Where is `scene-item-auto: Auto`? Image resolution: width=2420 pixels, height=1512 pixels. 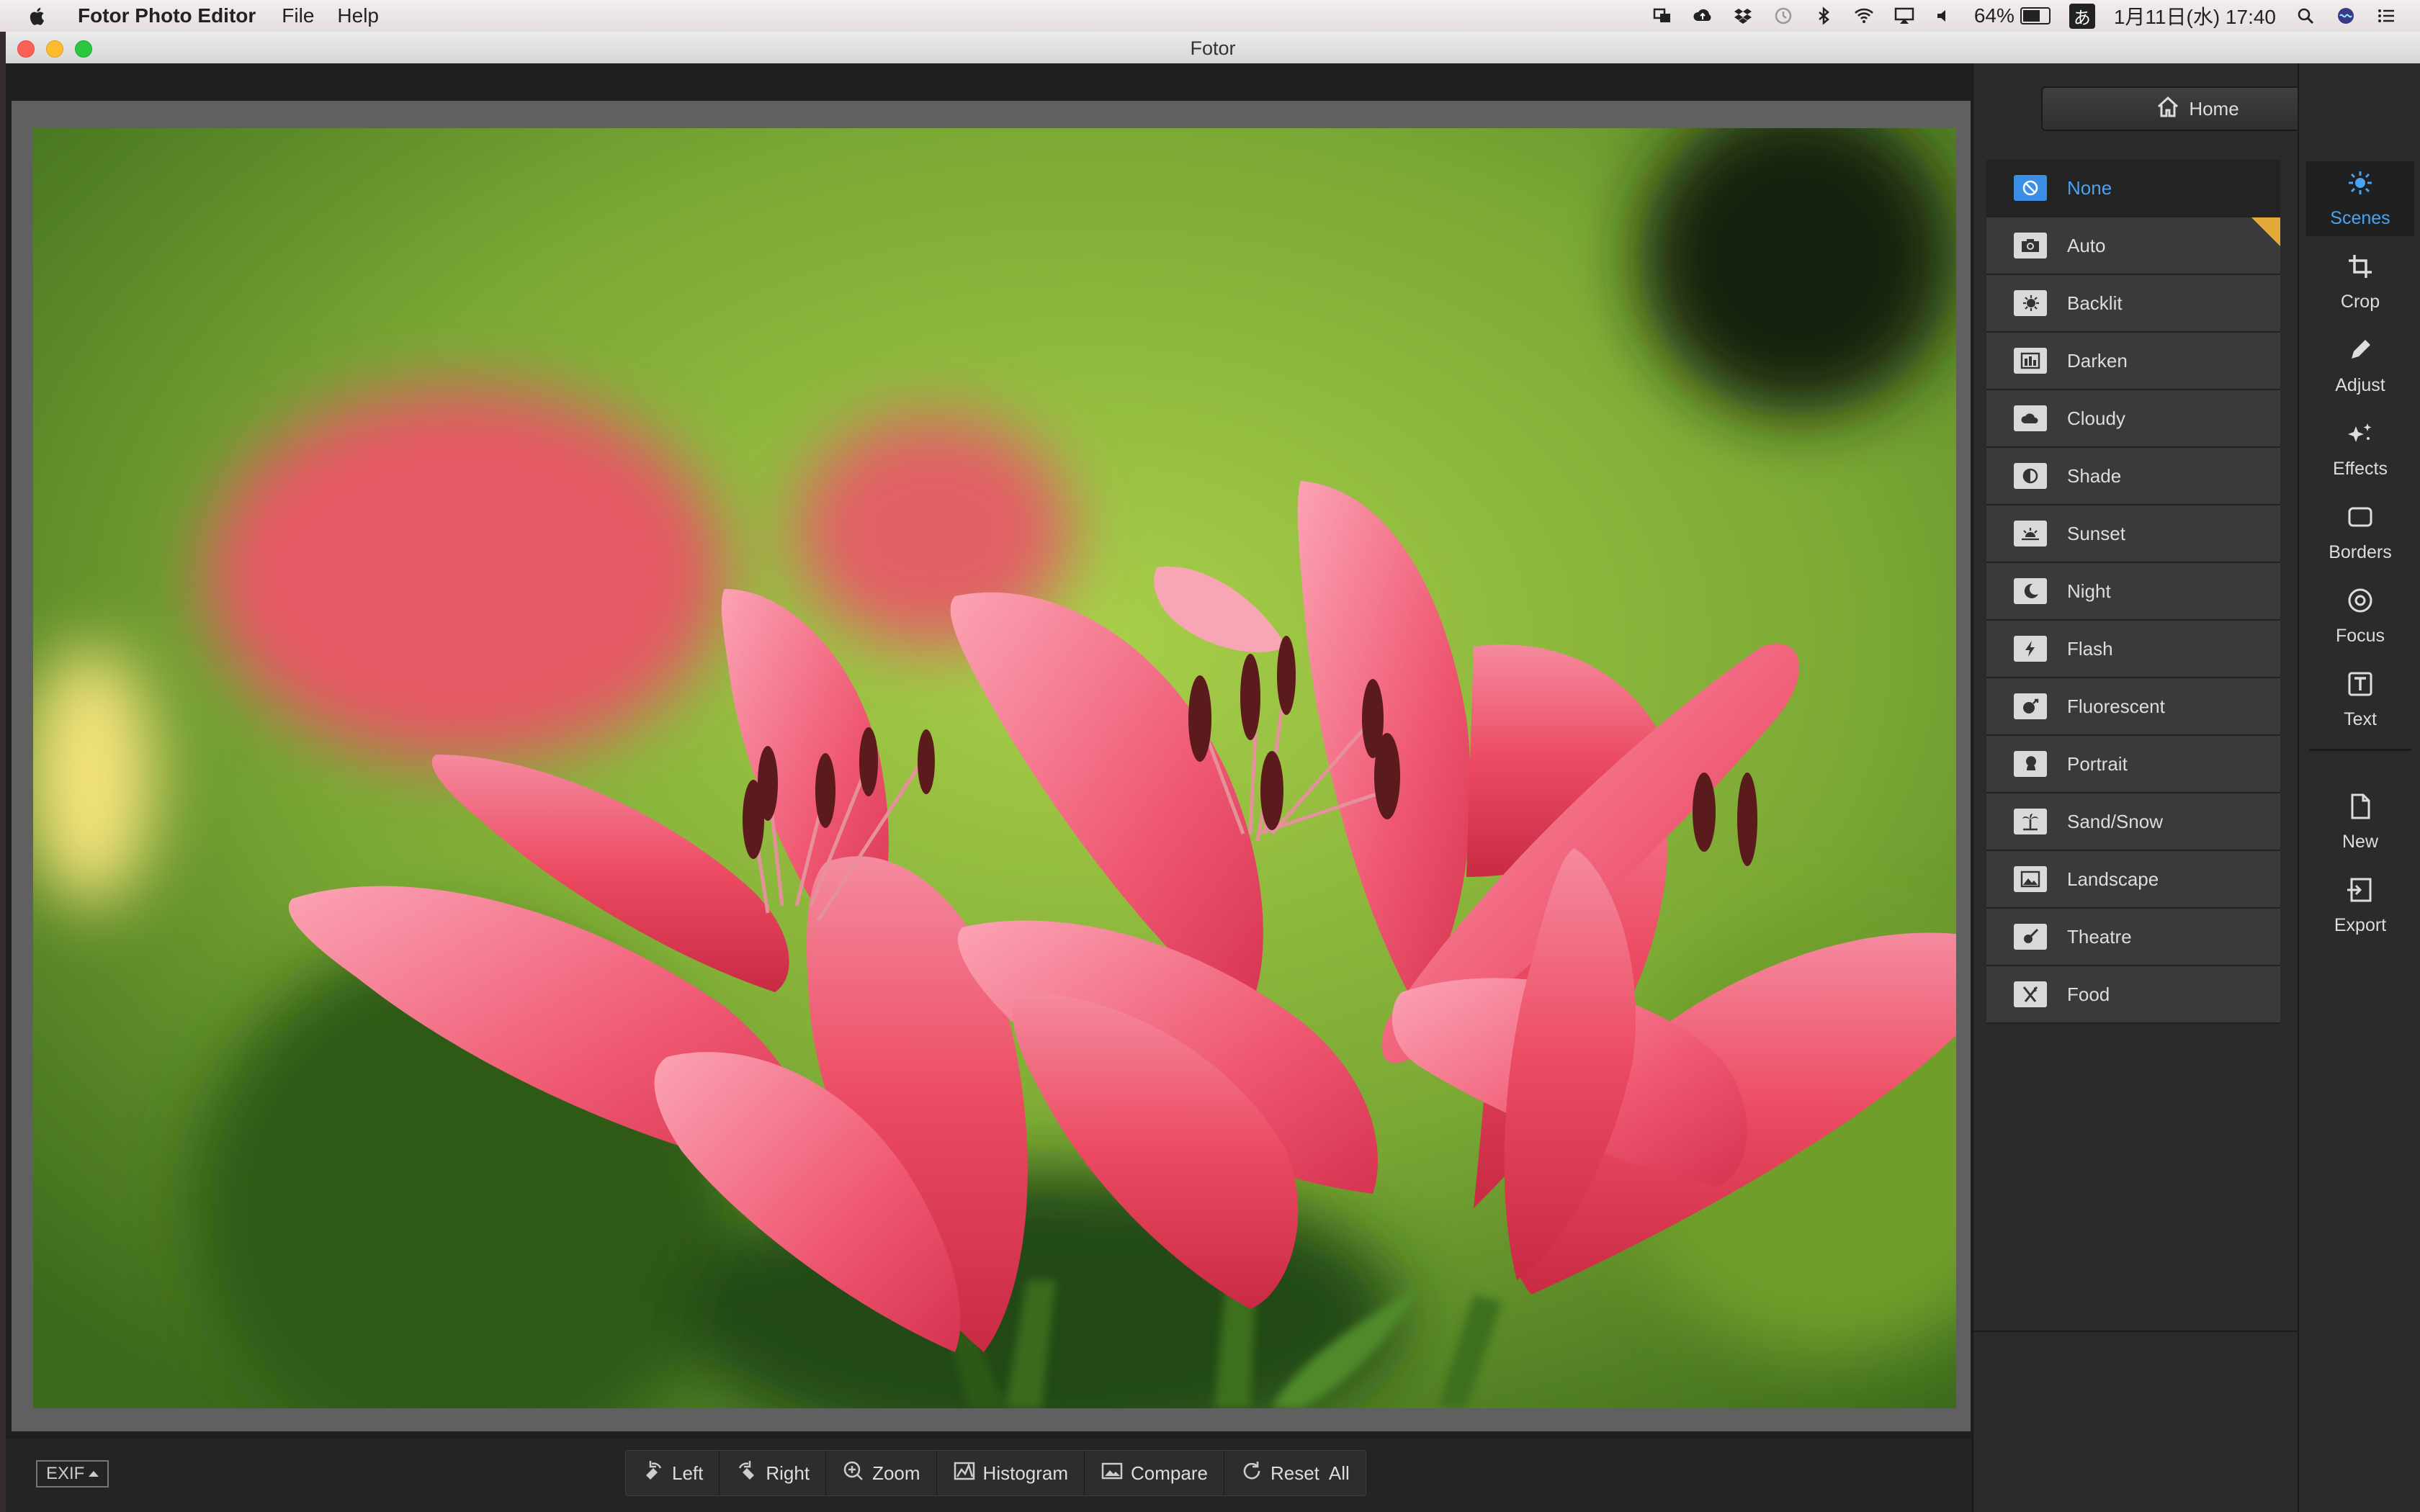 scene-item-auto: Auto is located at coordinates (2133, 246).